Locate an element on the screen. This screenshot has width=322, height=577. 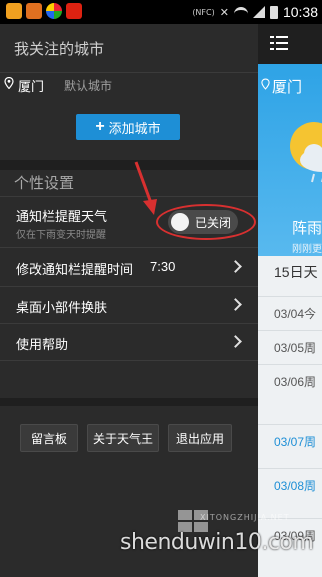
forecast-day-label: 03/04今 is located at coordinates (295, 314).